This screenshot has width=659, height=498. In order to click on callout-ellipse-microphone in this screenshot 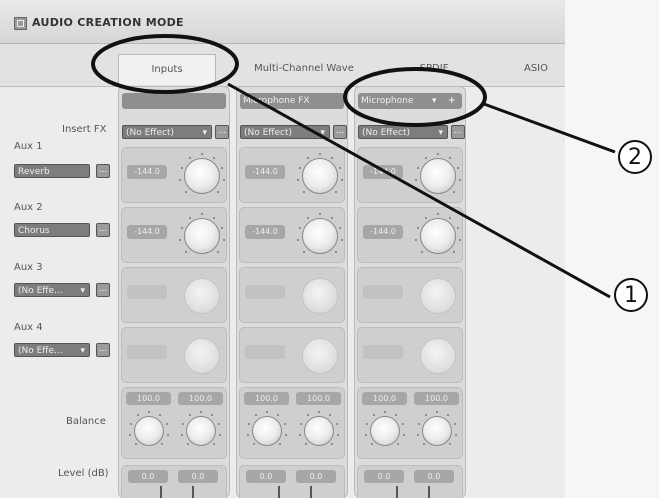, I will do `click(415, 97)`.